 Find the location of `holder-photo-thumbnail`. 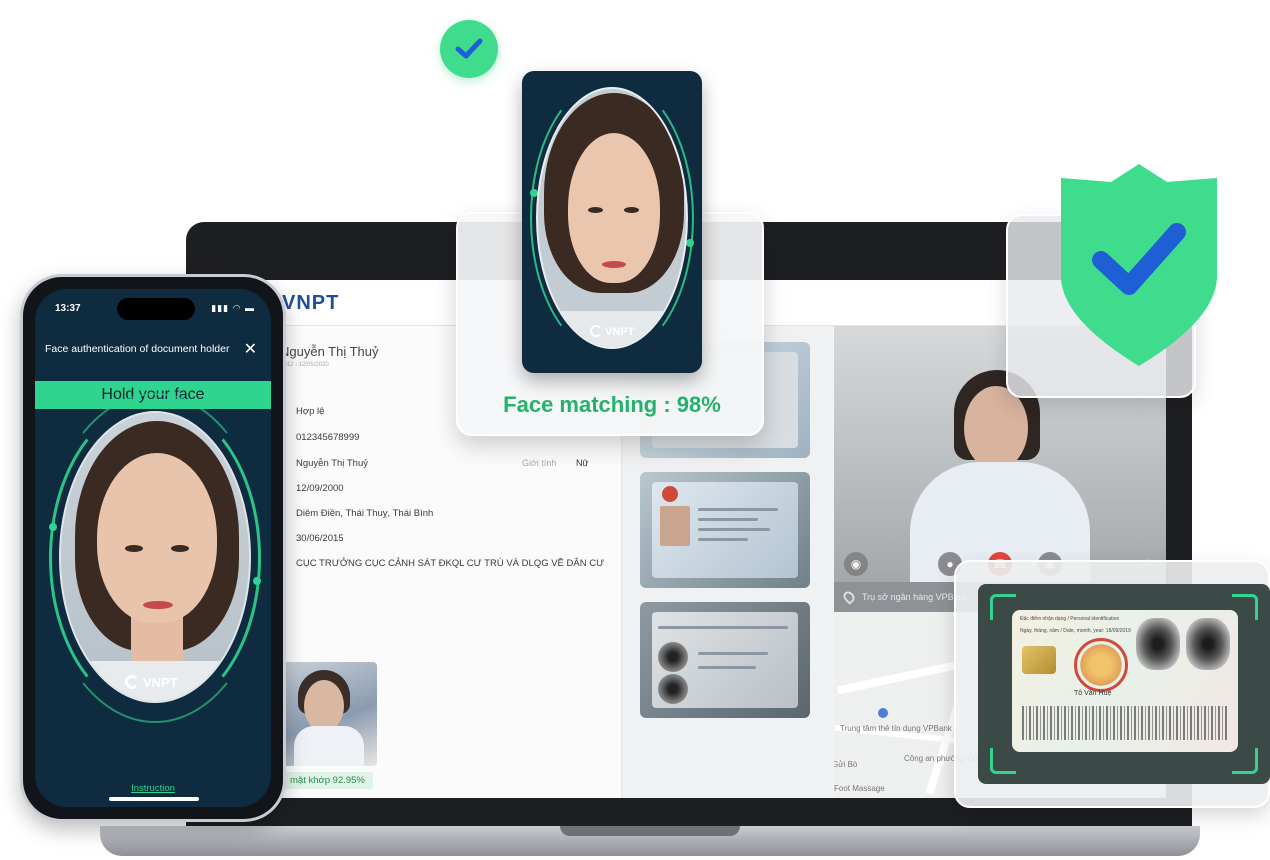

holder-photo-thumbnail is located at coordinates (329, 714).